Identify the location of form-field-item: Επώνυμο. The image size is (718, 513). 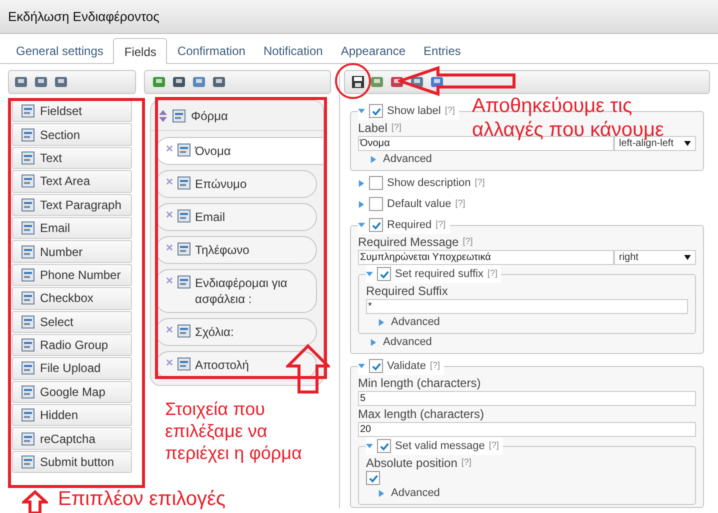
(236, 184).